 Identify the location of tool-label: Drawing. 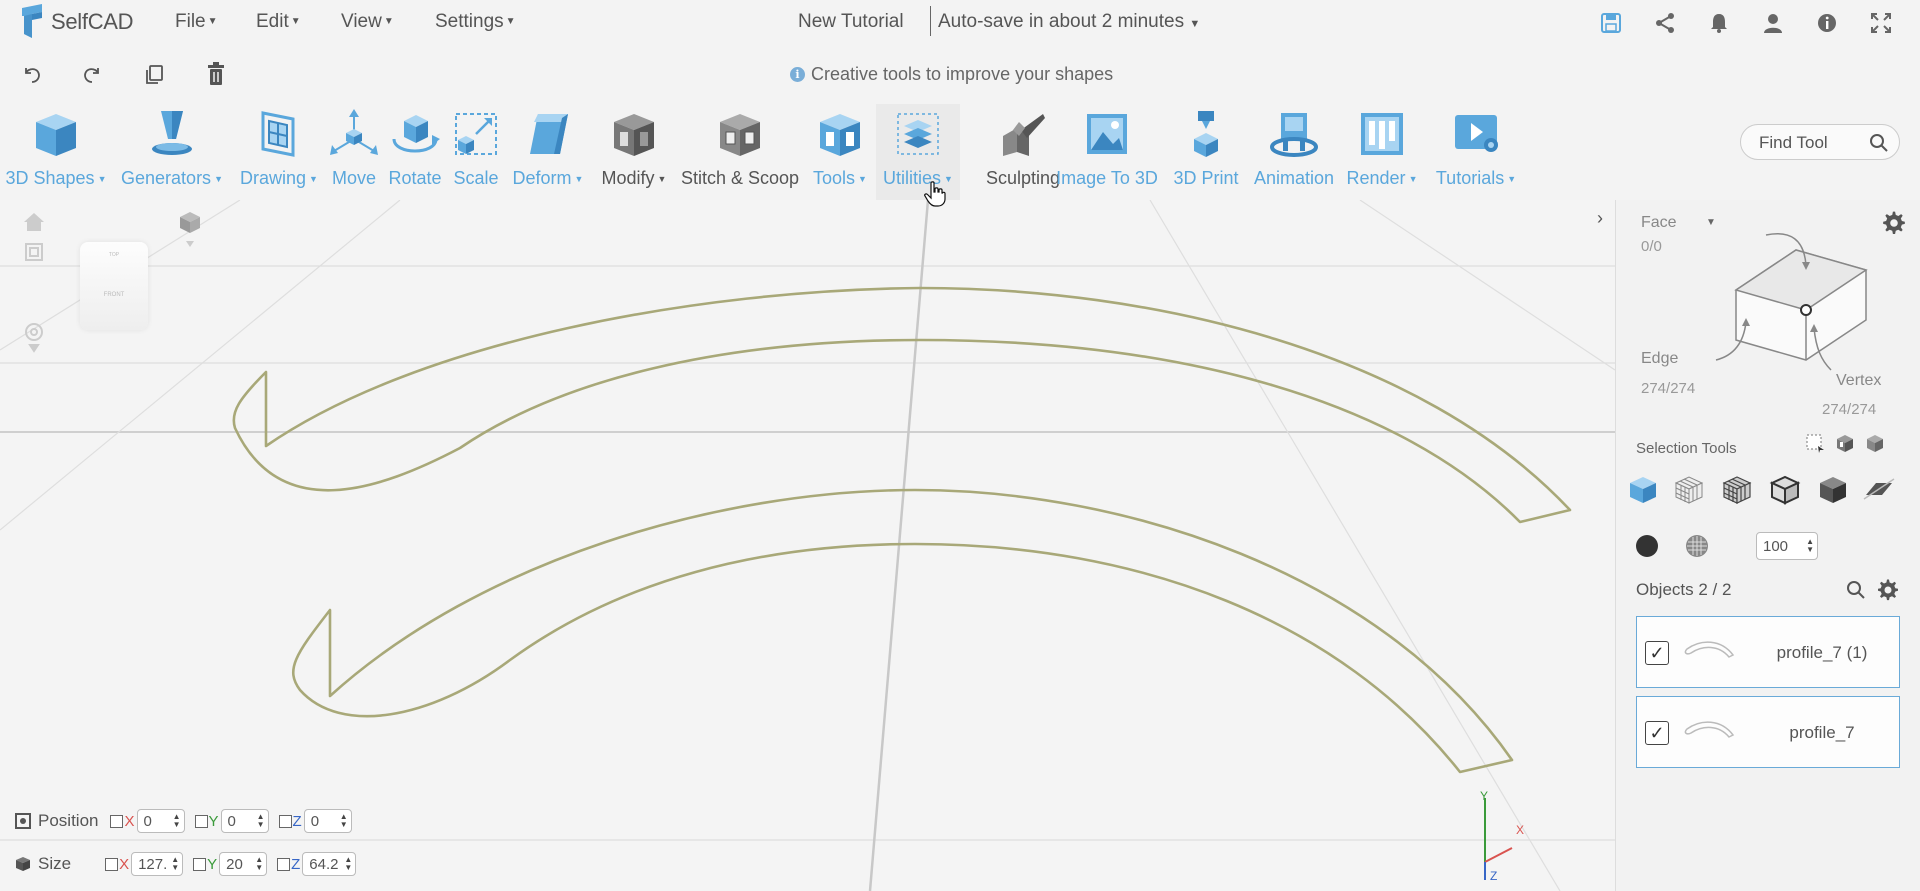
(273, 178).